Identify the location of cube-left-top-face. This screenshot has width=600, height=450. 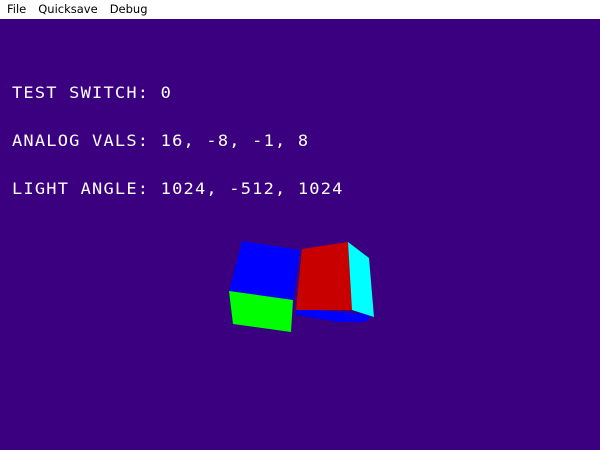
(264, 270).